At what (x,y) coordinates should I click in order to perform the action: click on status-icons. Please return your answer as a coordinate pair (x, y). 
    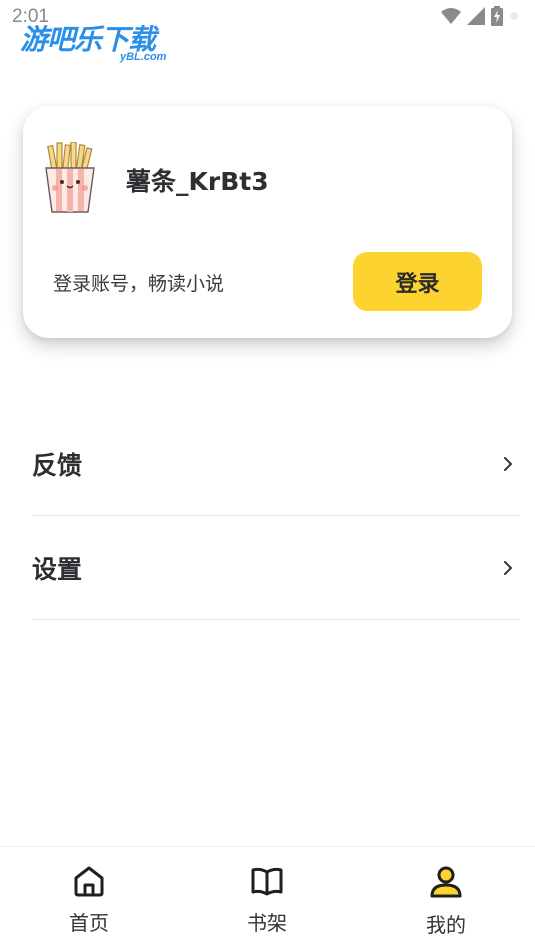
    Looking at the image, I should click on (480, 16).